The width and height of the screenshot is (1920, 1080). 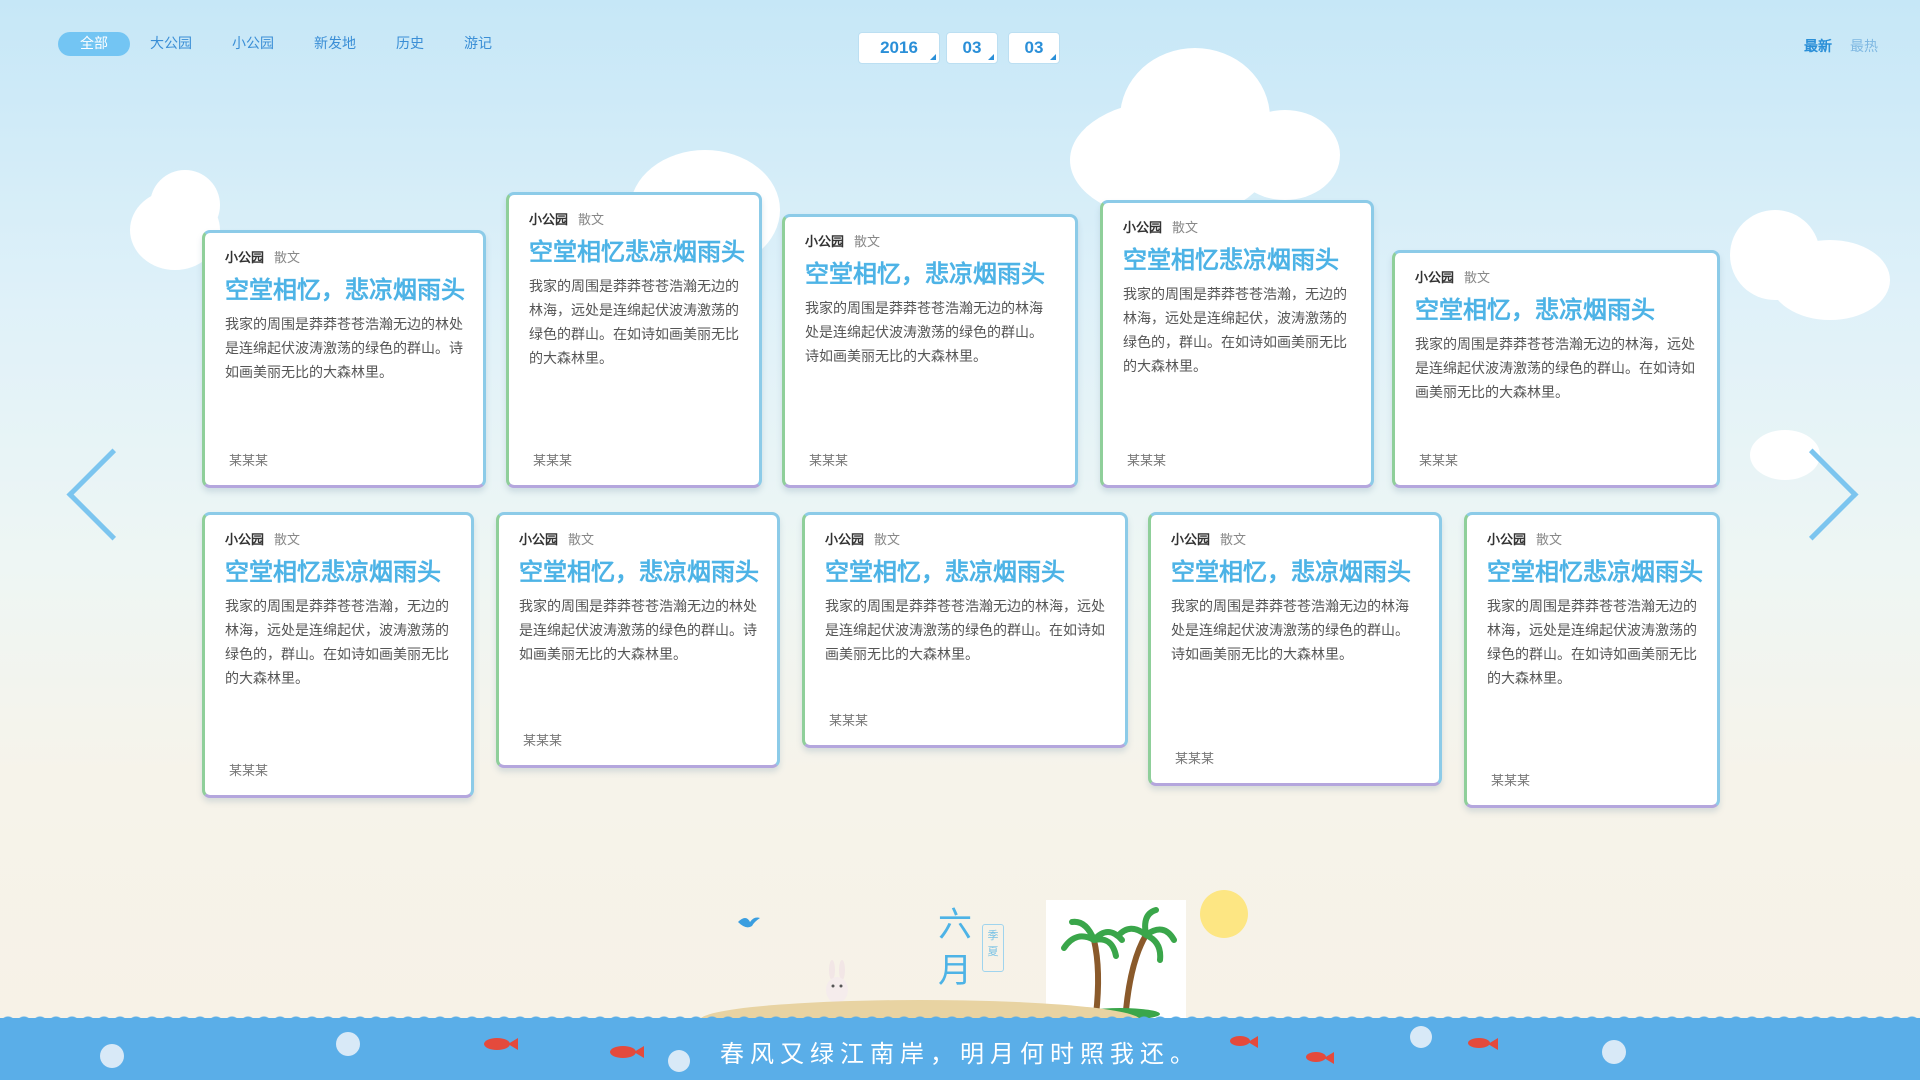 I want to click on day-select: 03, so click(x=1034, y=48).